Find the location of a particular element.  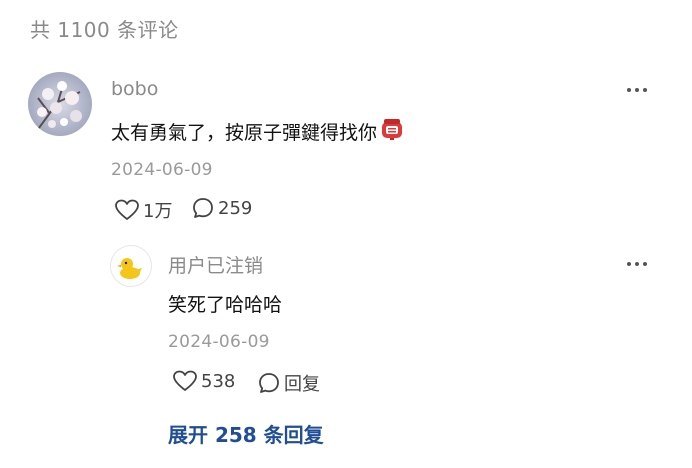

red-lantern-sticker-icon is located at coordinates (392, 131).